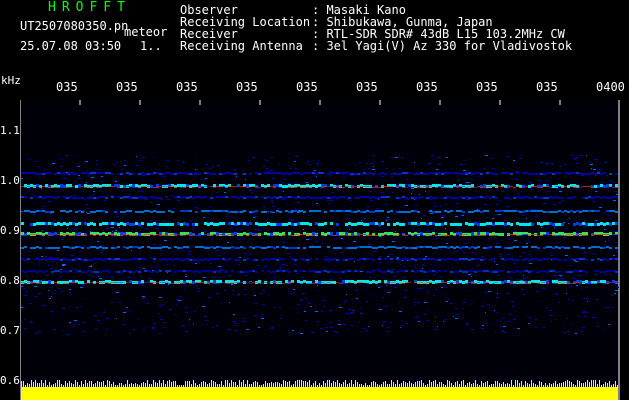  I want to click on y-tick-label: 1.0, so click(10, 180).